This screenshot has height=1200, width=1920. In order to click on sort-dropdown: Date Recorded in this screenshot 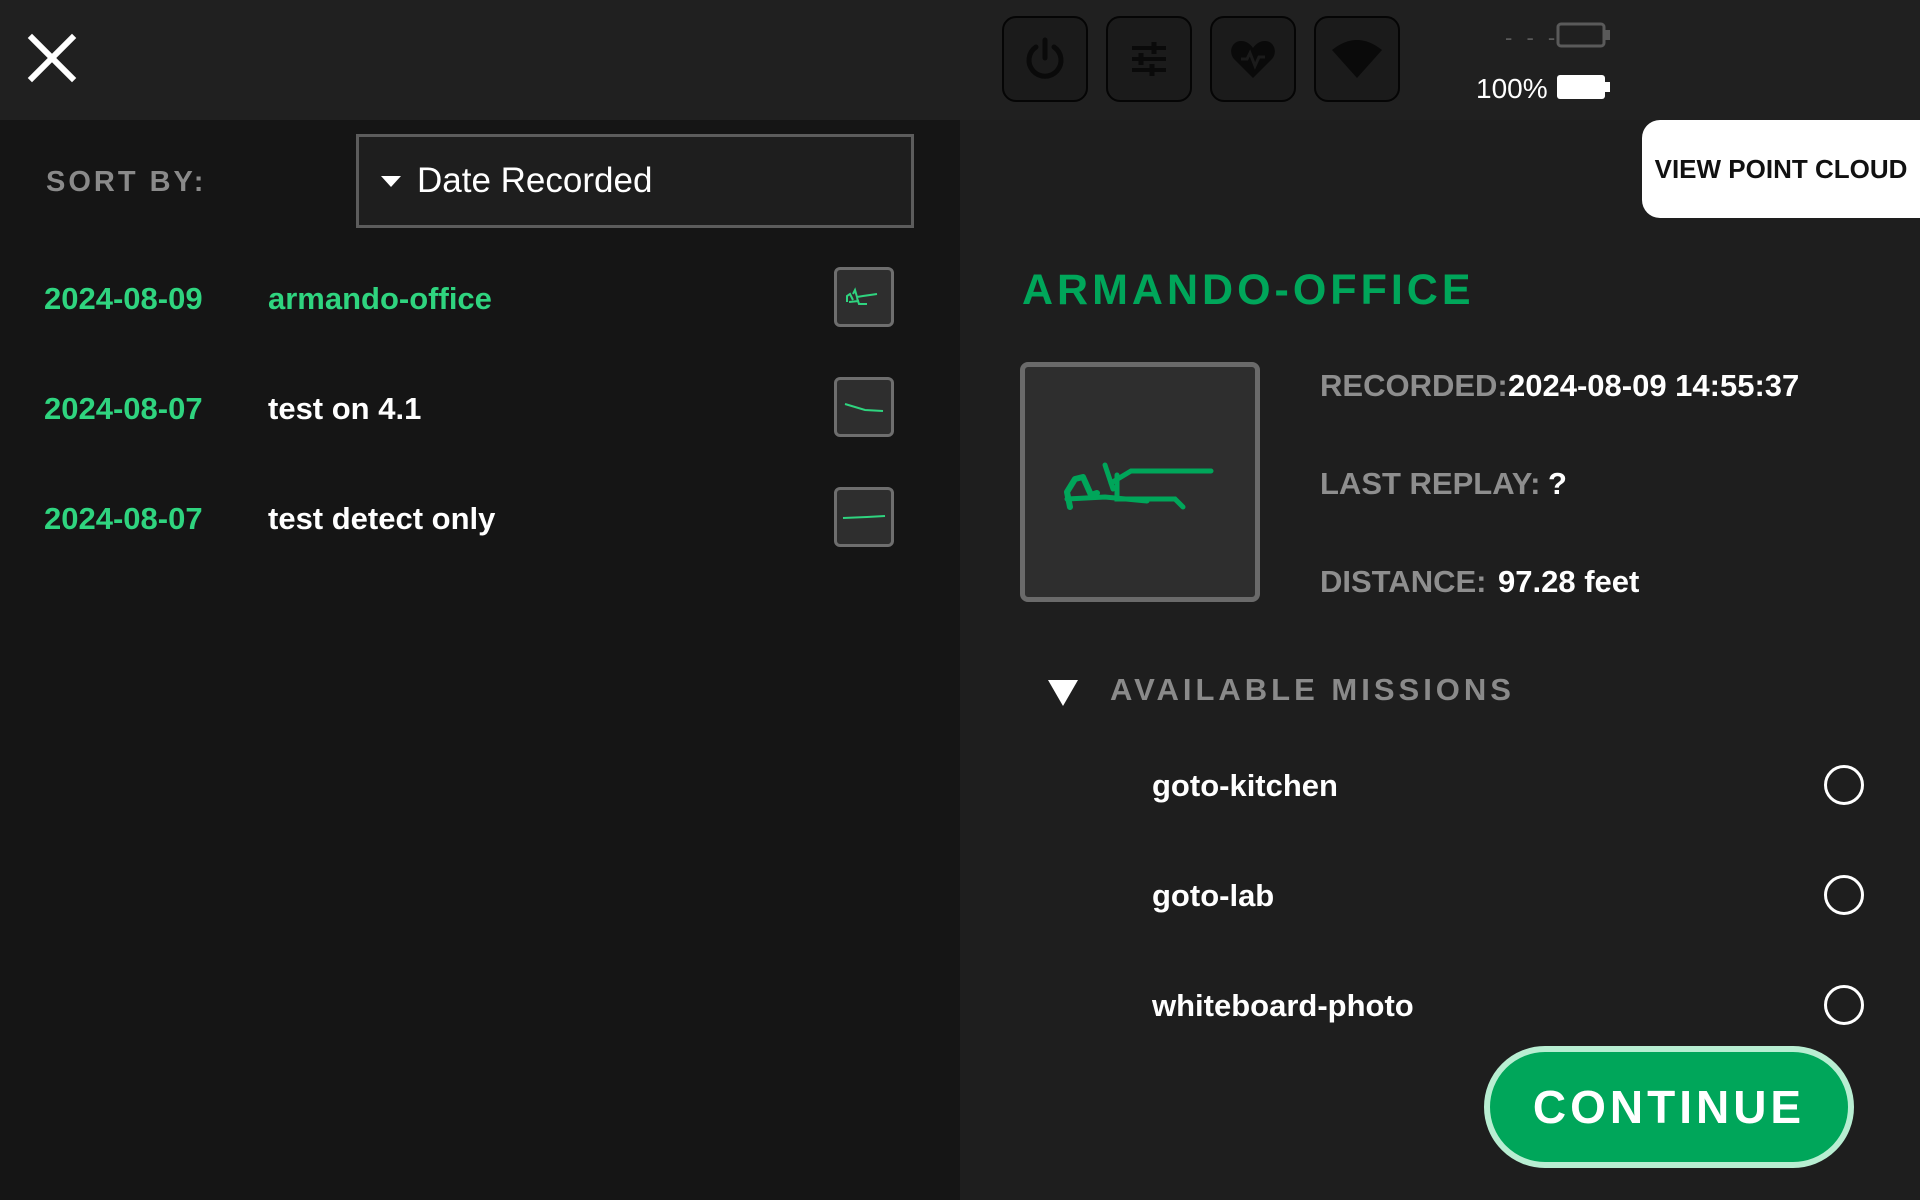, I will do `click(635, 181)`.